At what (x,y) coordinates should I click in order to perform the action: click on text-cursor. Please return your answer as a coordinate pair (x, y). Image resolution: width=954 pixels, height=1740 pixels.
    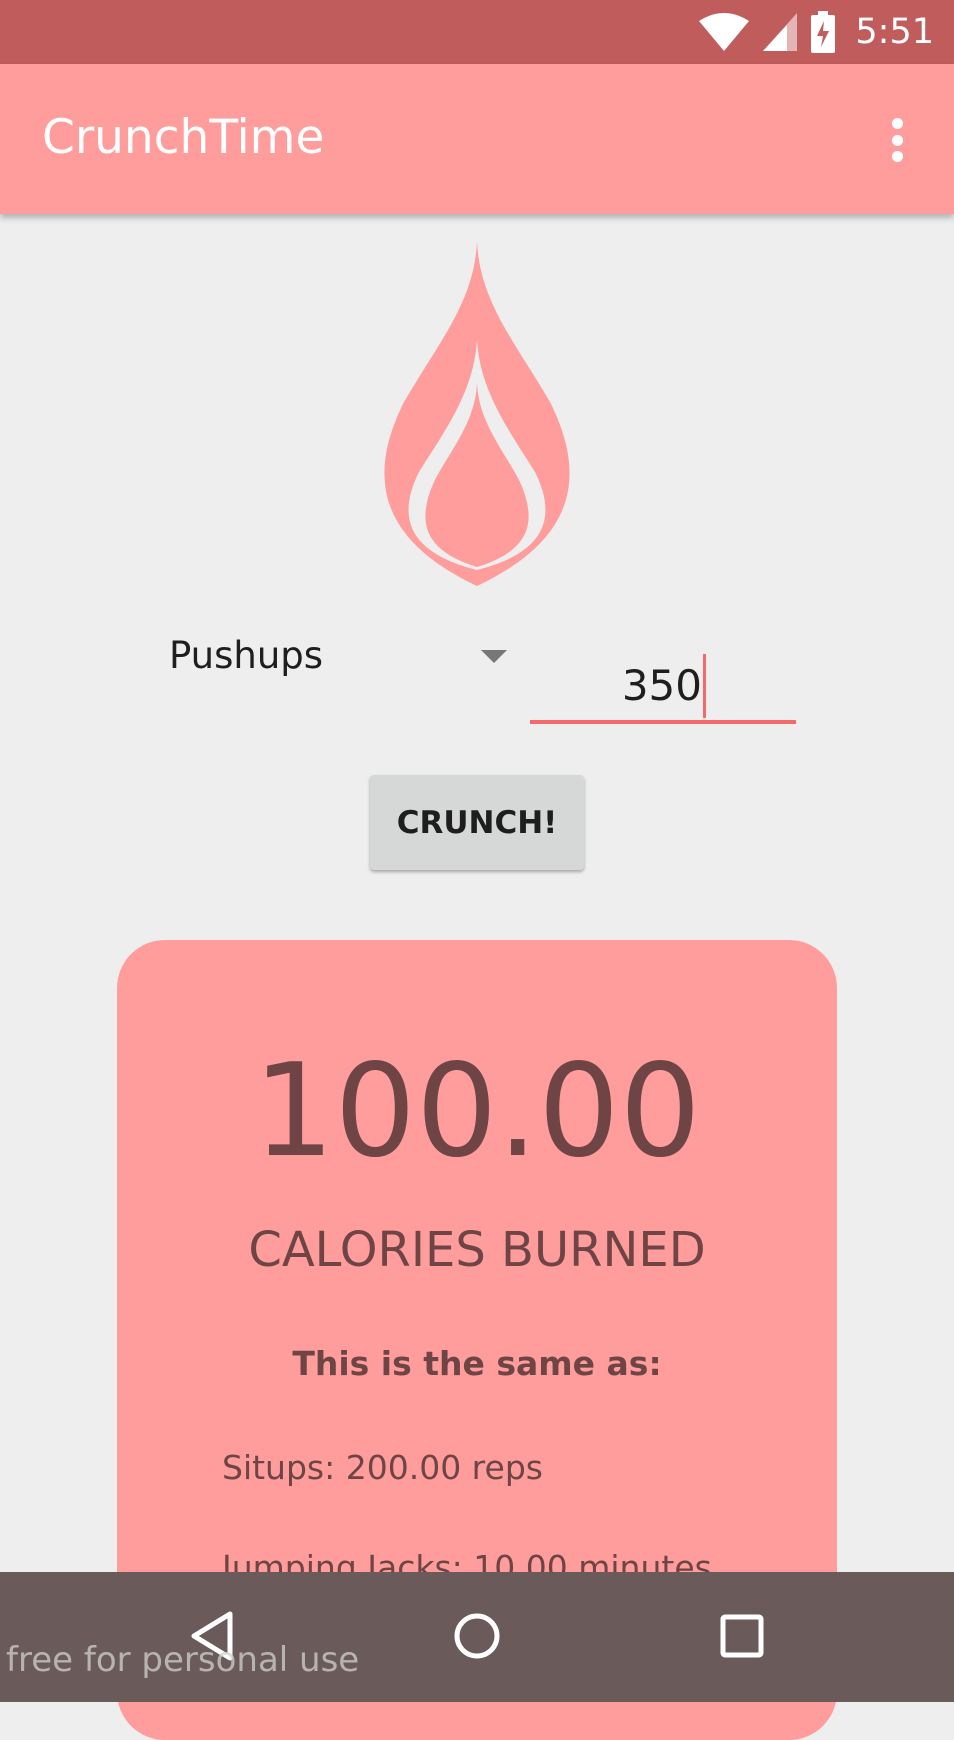
    Looking at the image, I should click on (704, 686).